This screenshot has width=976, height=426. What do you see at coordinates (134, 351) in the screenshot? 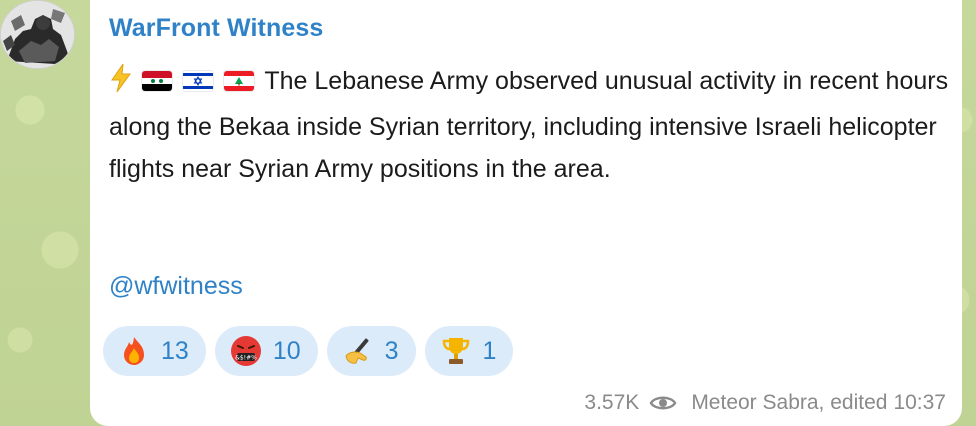
I see `fire-icon` at bounding box center [134, 351].